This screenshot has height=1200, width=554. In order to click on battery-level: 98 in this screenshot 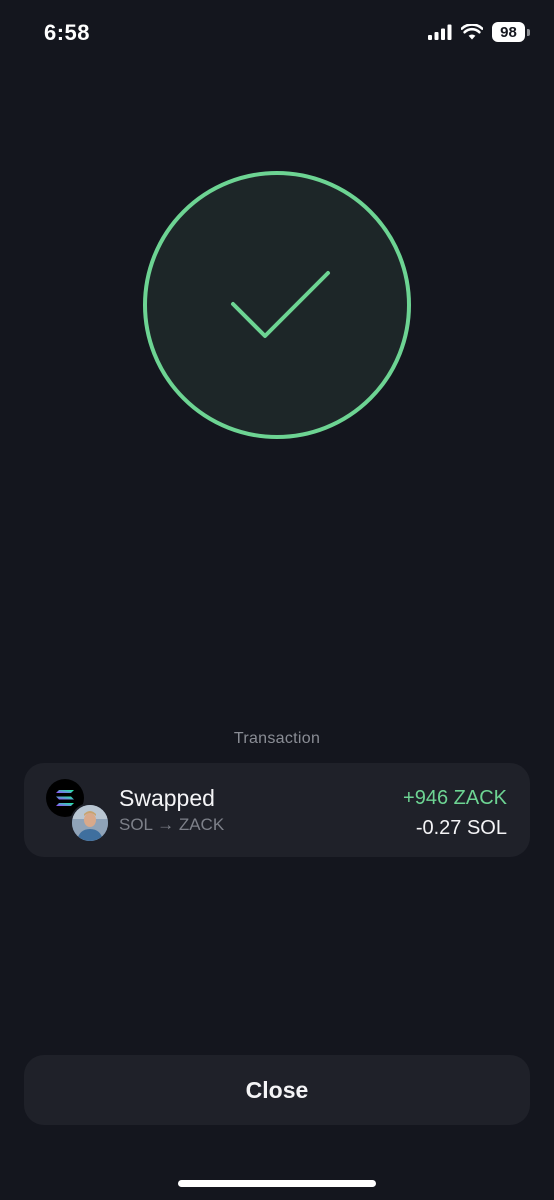, I will do `click(508, 32)`.